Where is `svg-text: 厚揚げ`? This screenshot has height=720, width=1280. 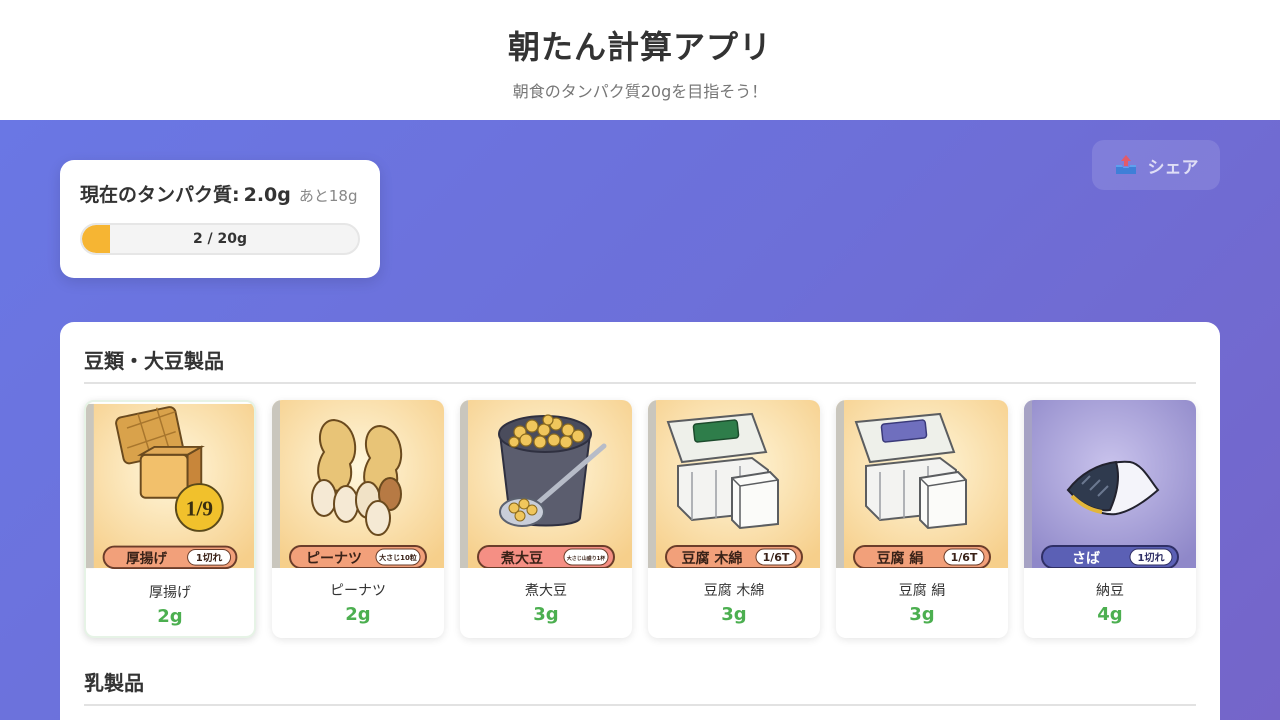 svg-text: 厚揚げ is located at coordinates (146, 558).